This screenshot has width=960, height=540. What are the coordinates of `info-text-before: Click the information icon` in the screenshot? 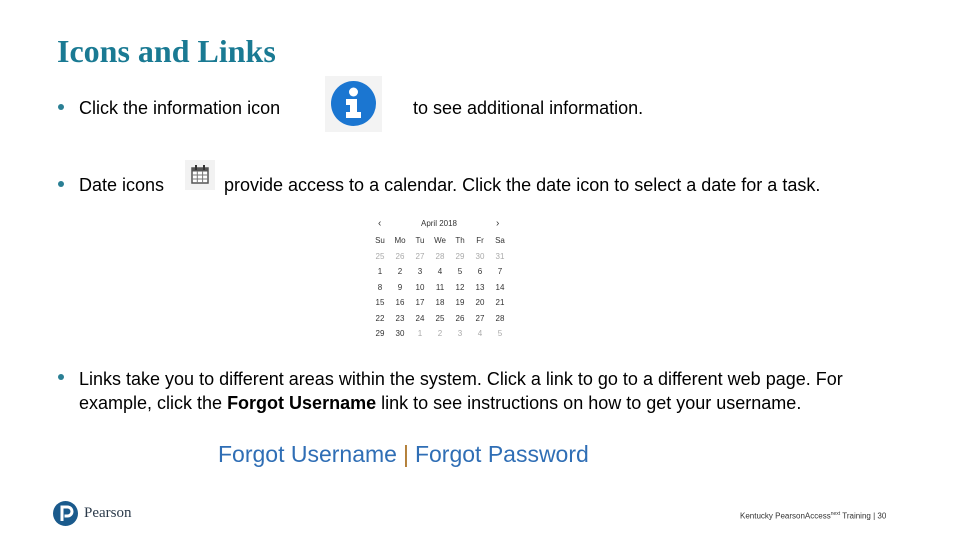 It's located at (180, 108).